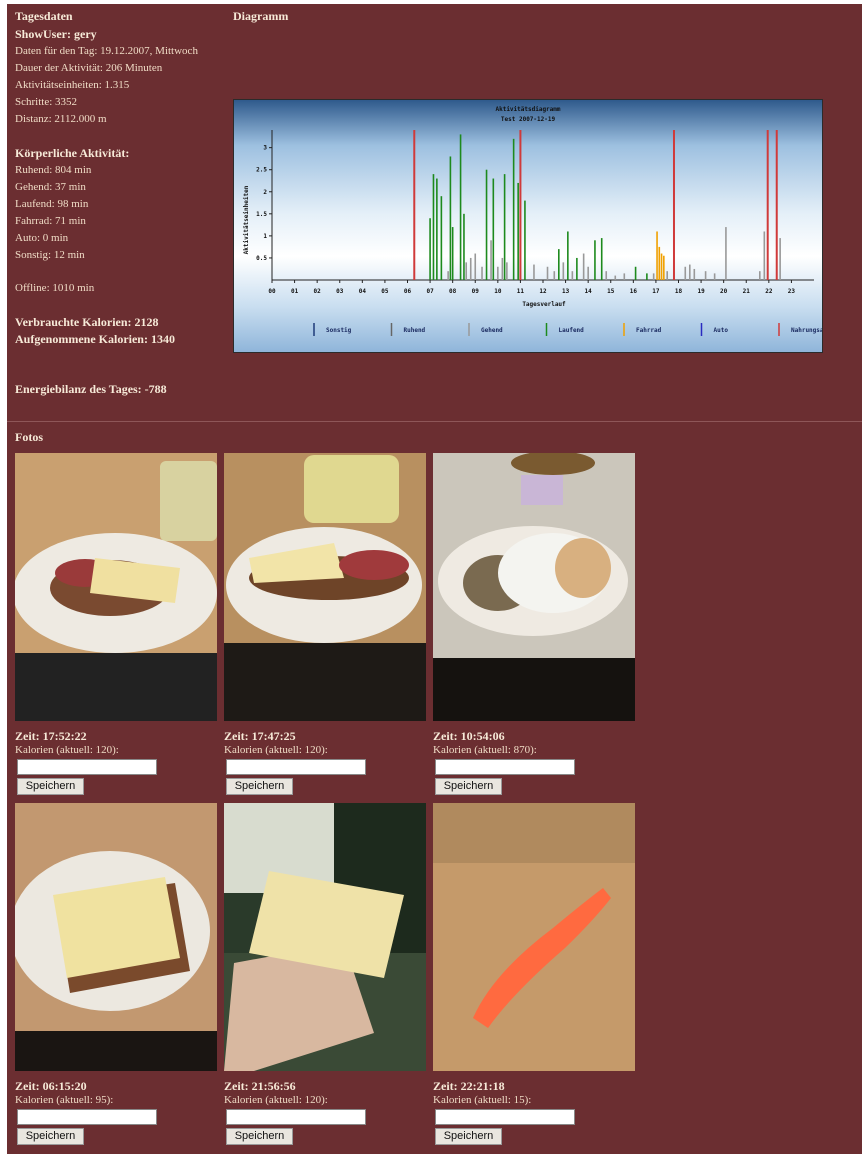  I want to click on y-tick-label: 0.5, so click(261, 258).